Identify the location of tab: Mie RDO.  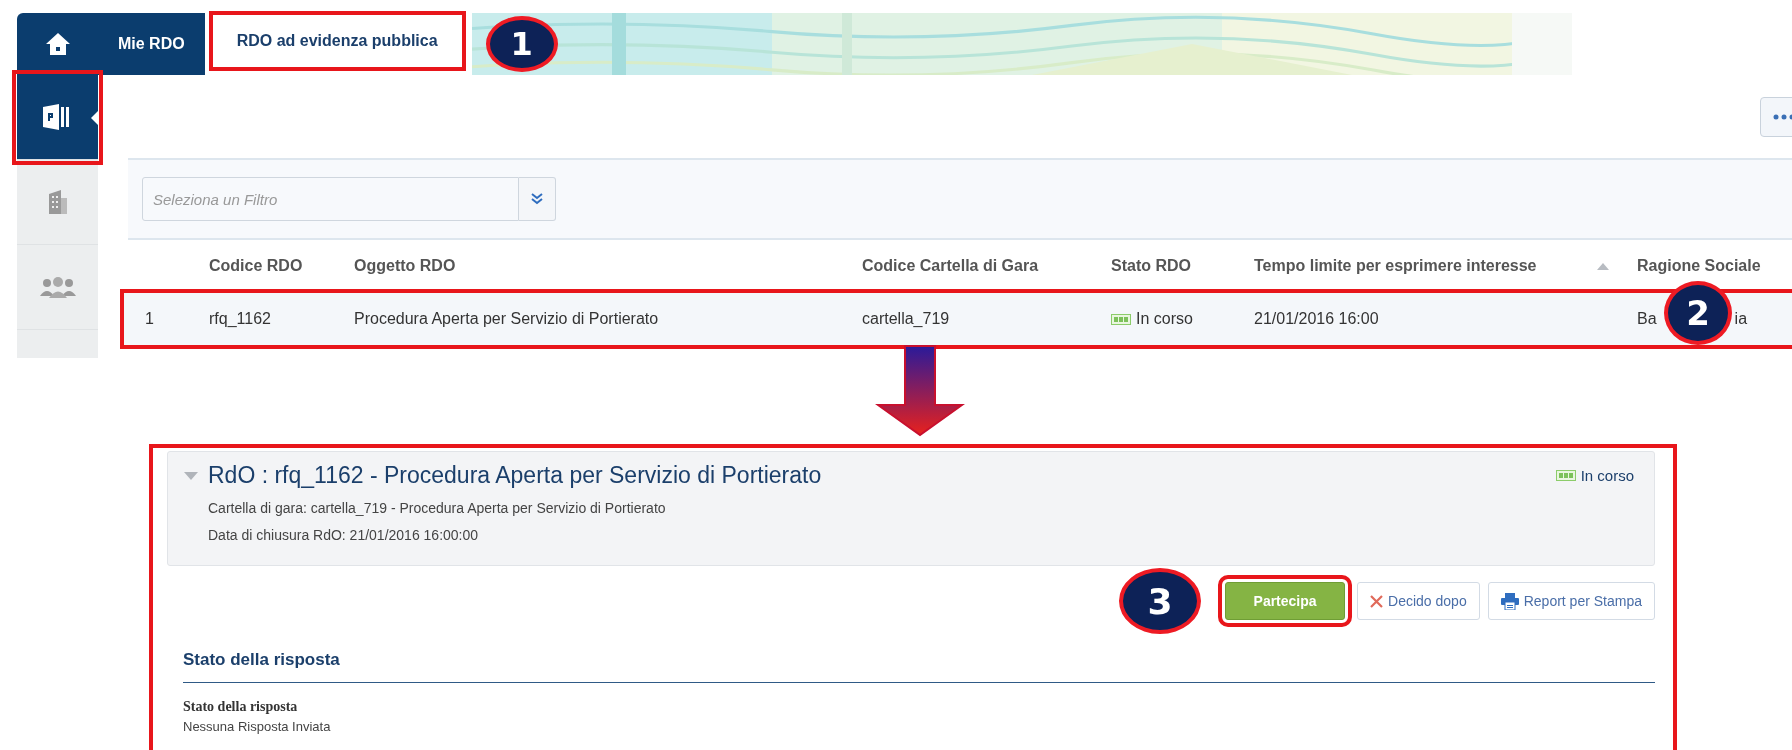
(151, 44).